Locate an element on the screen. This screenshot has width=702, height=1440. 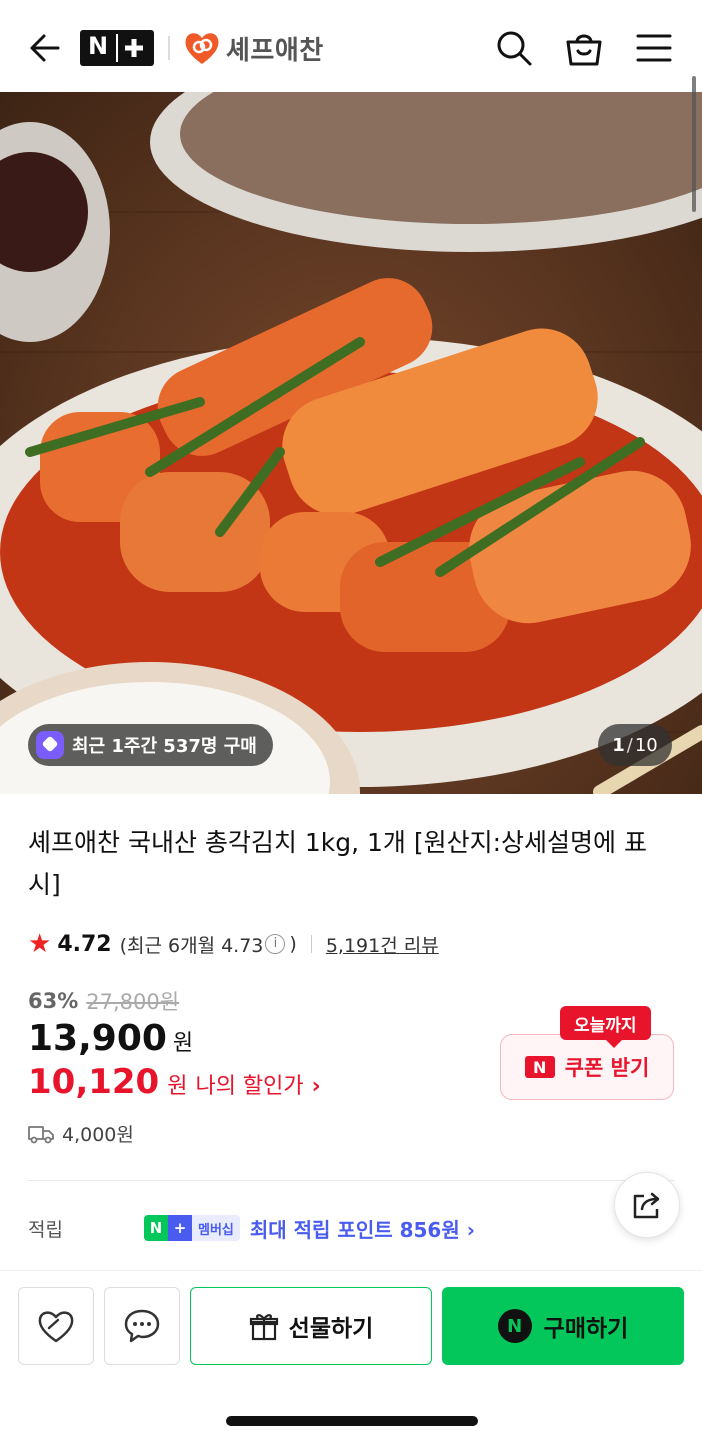
chat-bubble-icon is located at coordinates (142, 1326).